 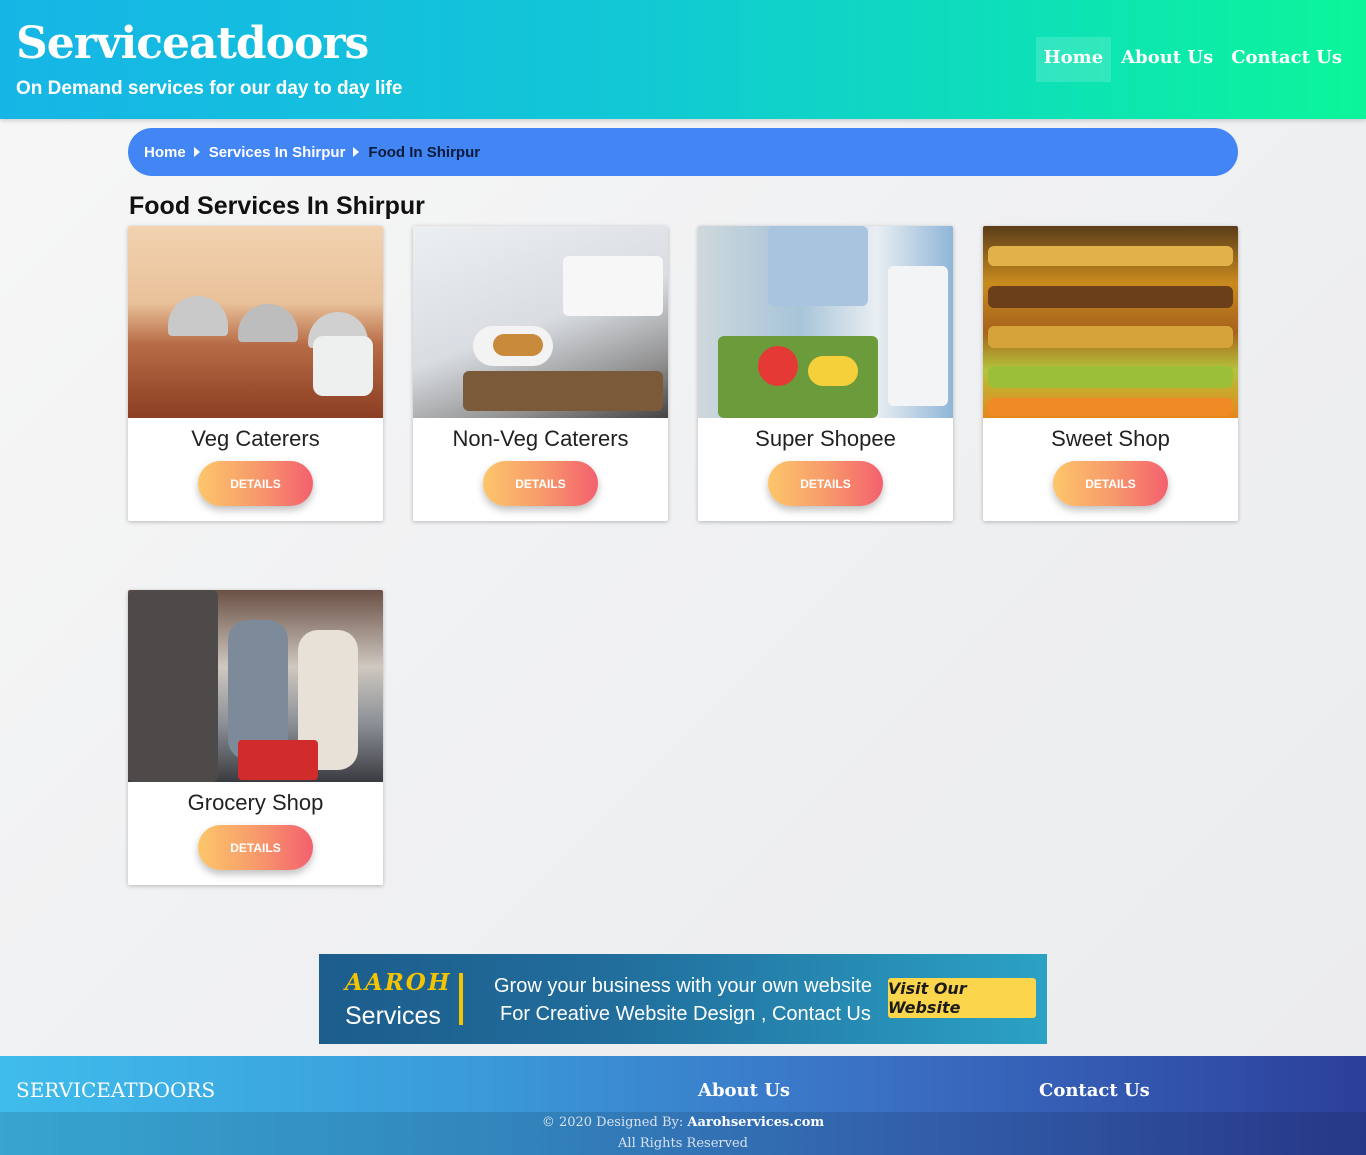 I want to click on service-card-super-shopee: Super Shopee DETAILS, so click(x=825, y=373).